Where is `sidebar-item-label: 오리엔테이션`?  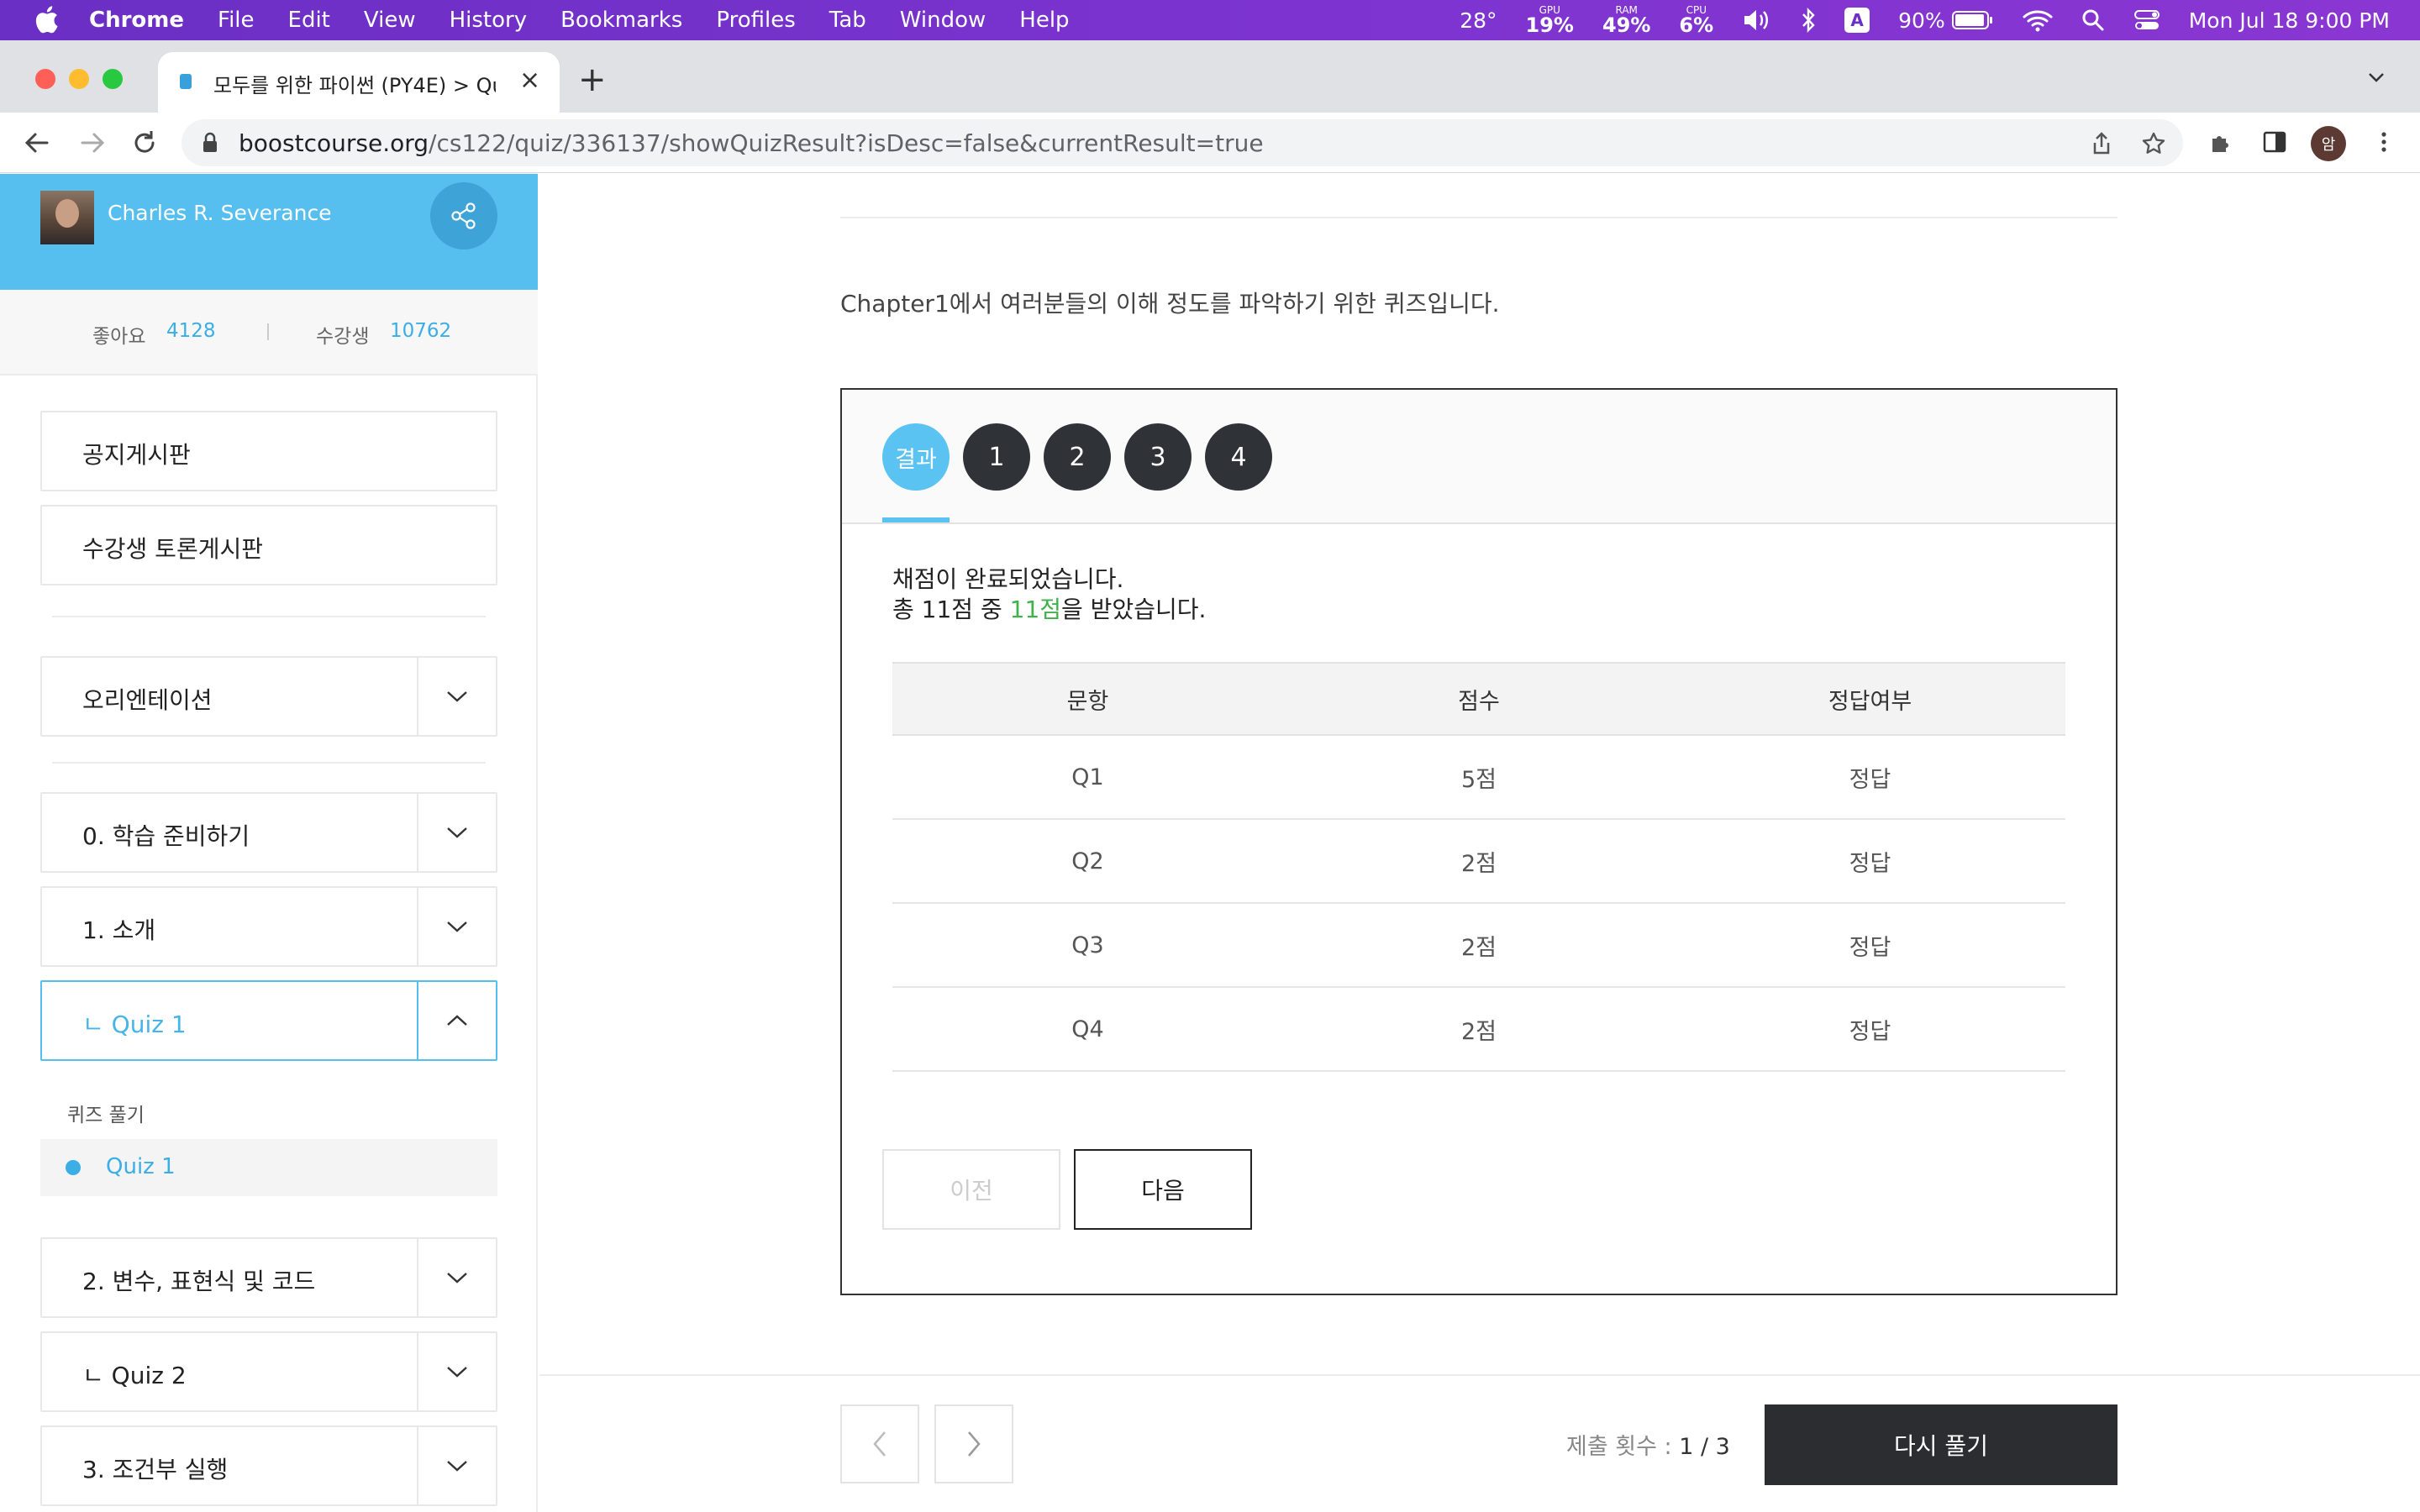
sidebar-item-label: 오리엔테이션 is located at coordinates (147, 700).